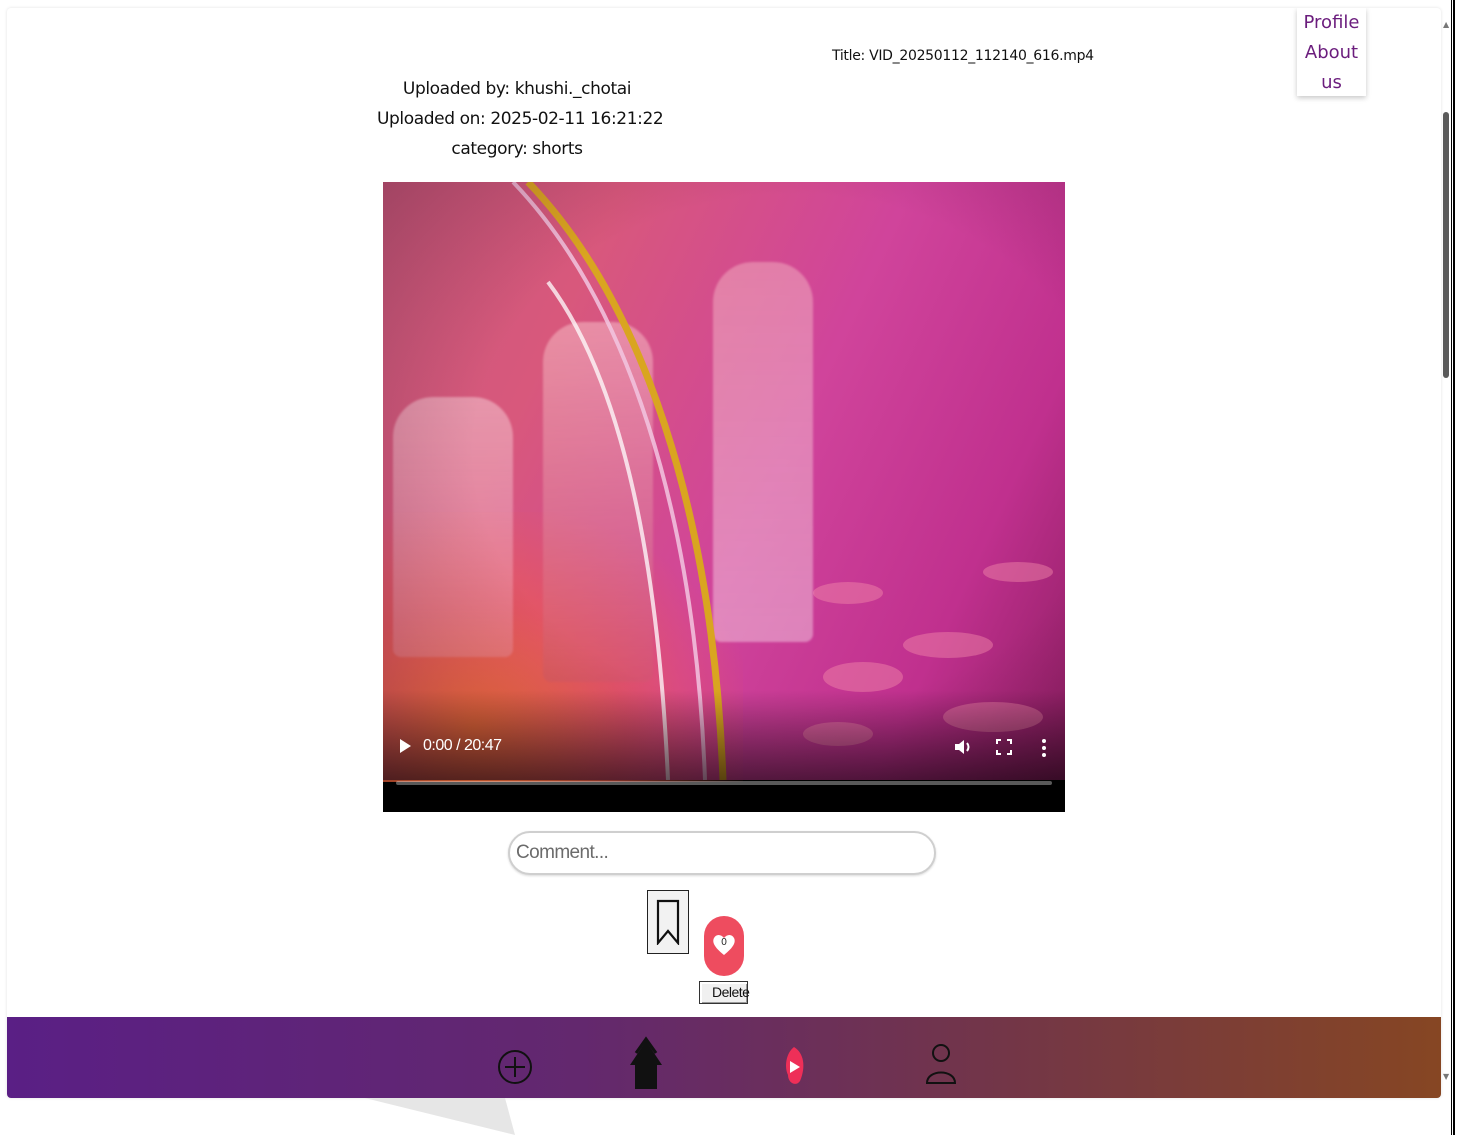  Describe the element at coordinates (724, 1057) in the screenshot. I see `bottom-nav` at that location.